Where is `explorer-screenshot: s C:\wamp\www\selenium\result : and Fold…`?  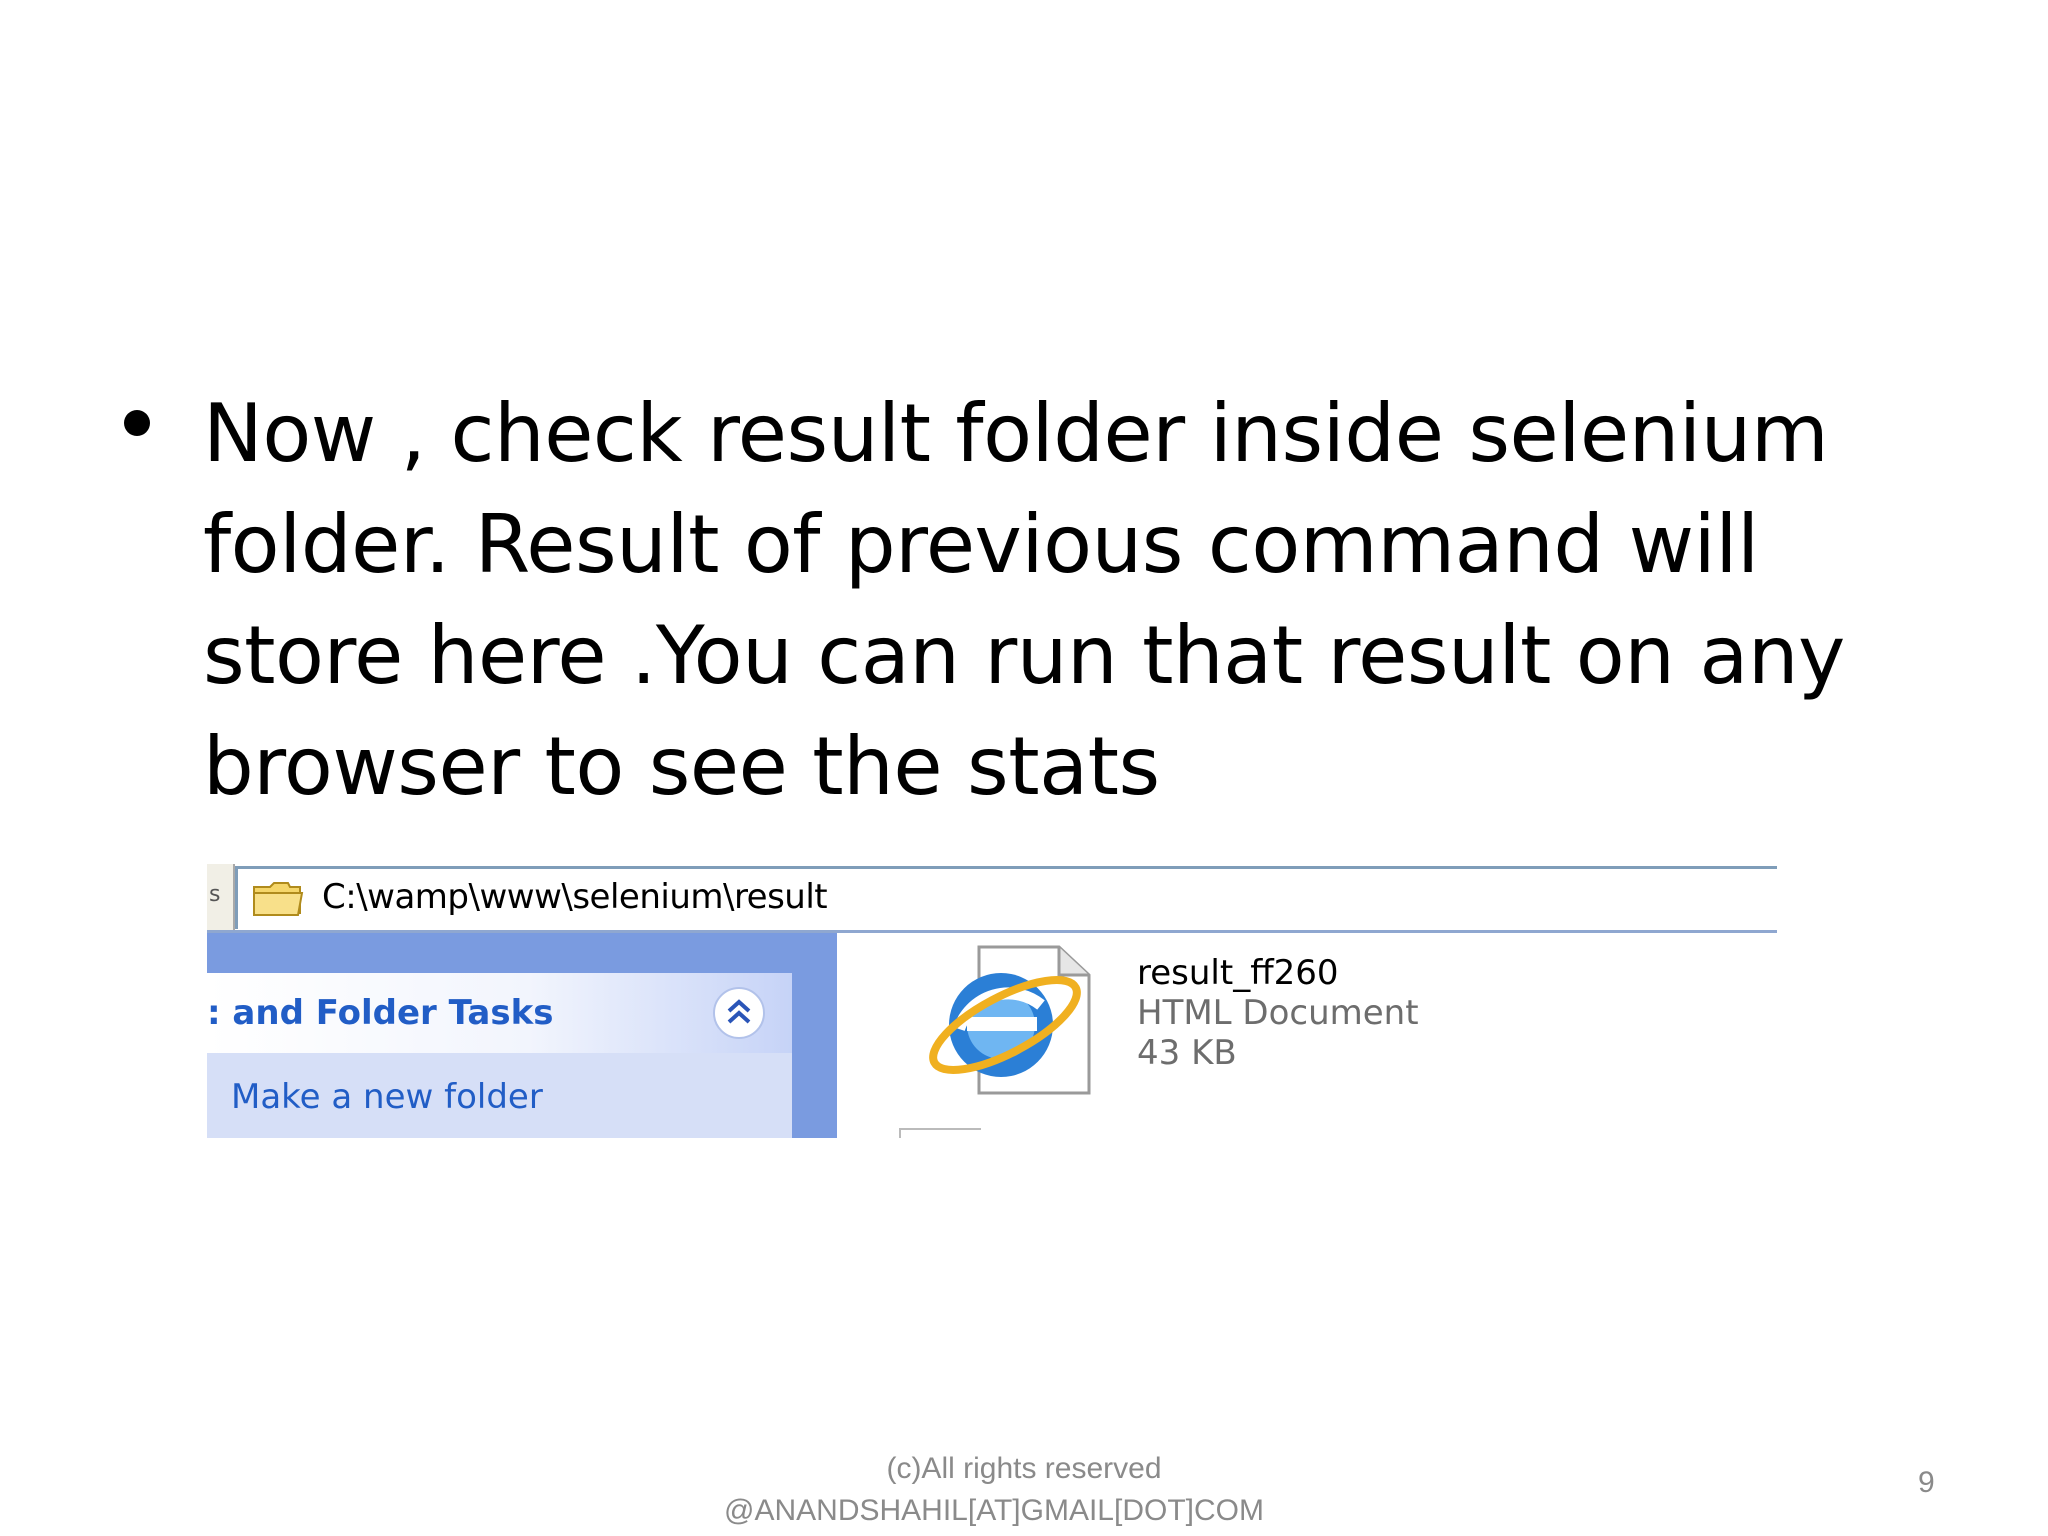 explorer-screenshot: s C:\wamp\www\selenium\result : and Fold… is located at coordinates (992, 1001).